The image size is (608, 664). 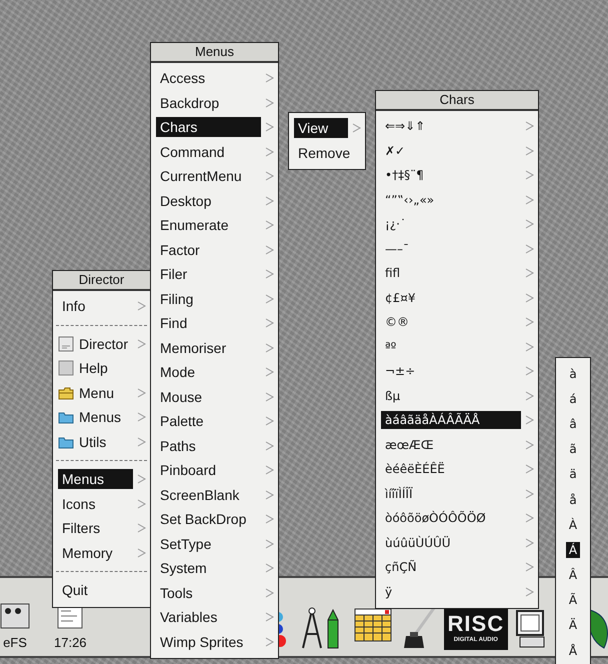 I want to click on menu-item: Palette, so click(x=208, y=421).